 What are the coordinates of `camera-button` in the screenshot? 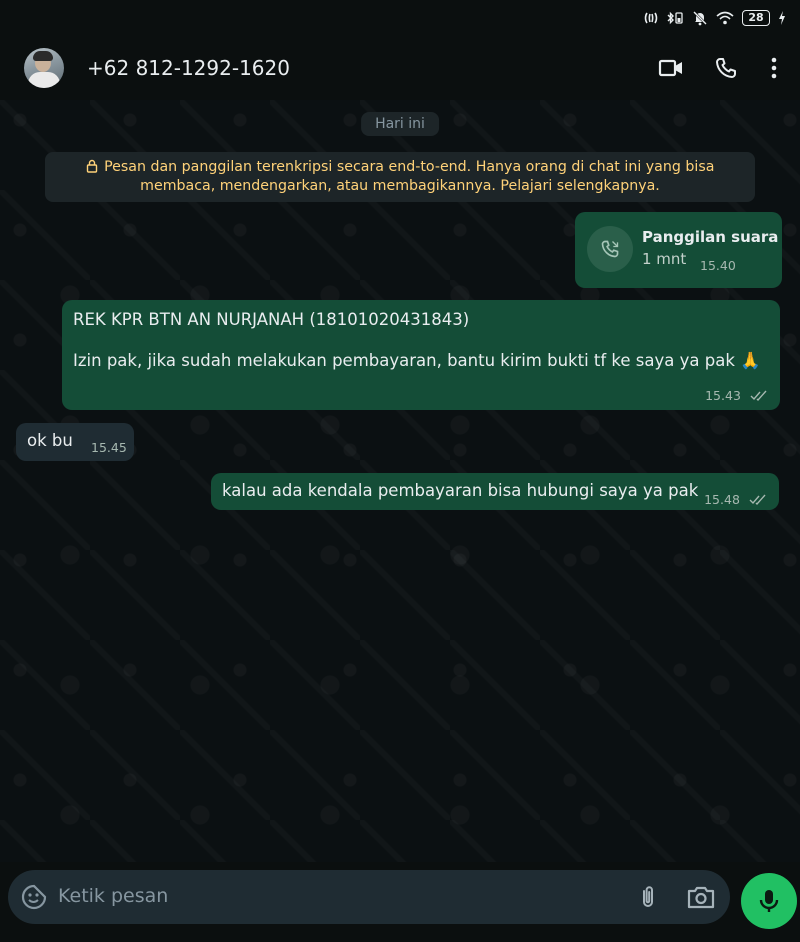 It's located at (701, 897).